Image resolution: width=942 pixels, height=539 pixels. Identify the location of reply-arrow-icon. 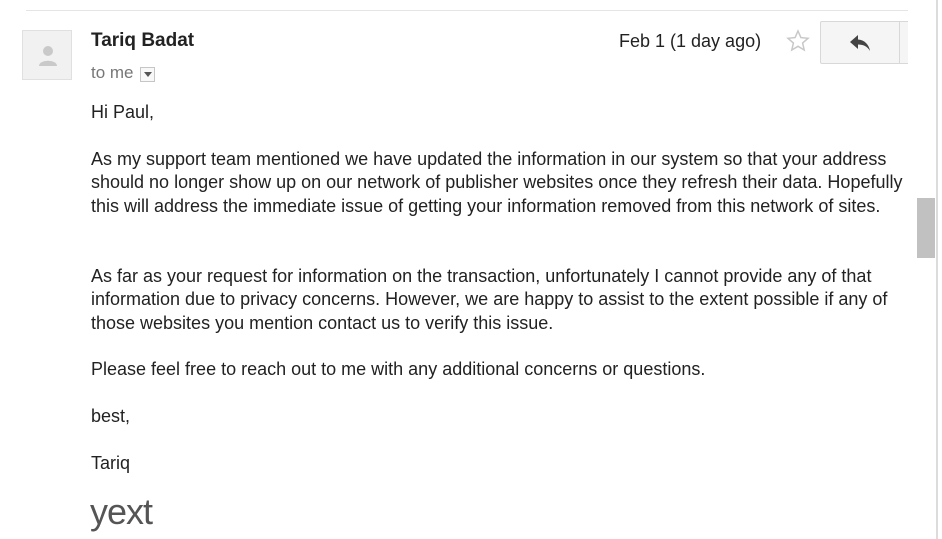
(860, 43).